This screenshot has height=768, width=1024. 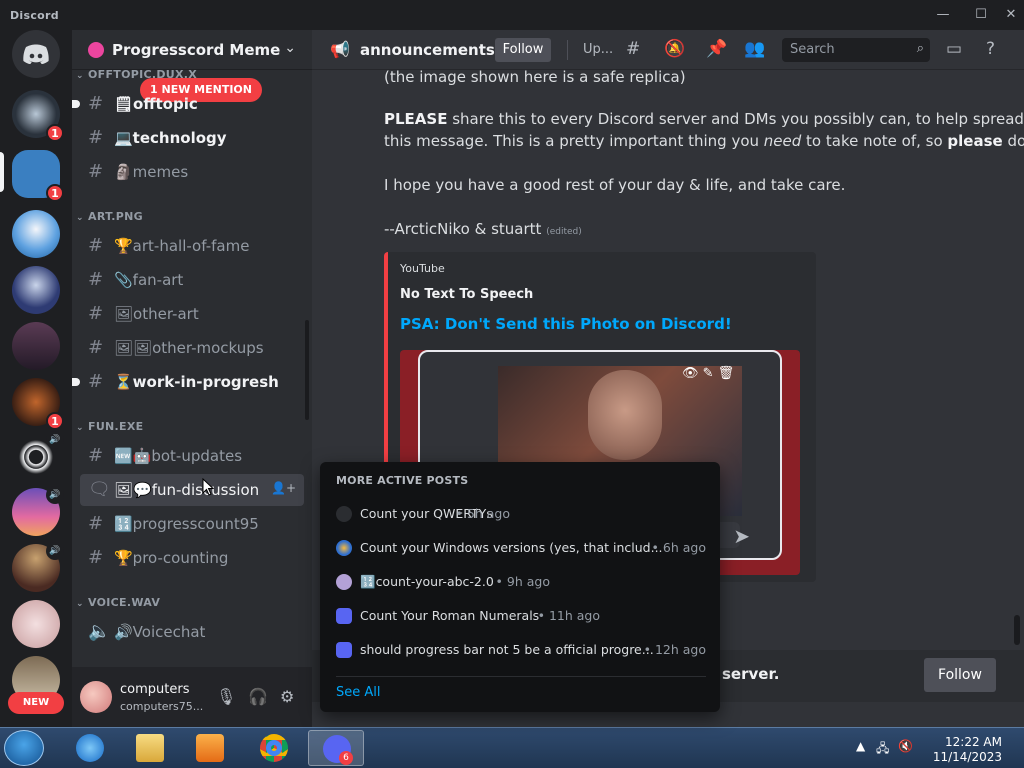 What do you see at coordinates (38, 456) in the screenshot?
I see `server-icon-7: 🔊` at bounding box center [38, 456].